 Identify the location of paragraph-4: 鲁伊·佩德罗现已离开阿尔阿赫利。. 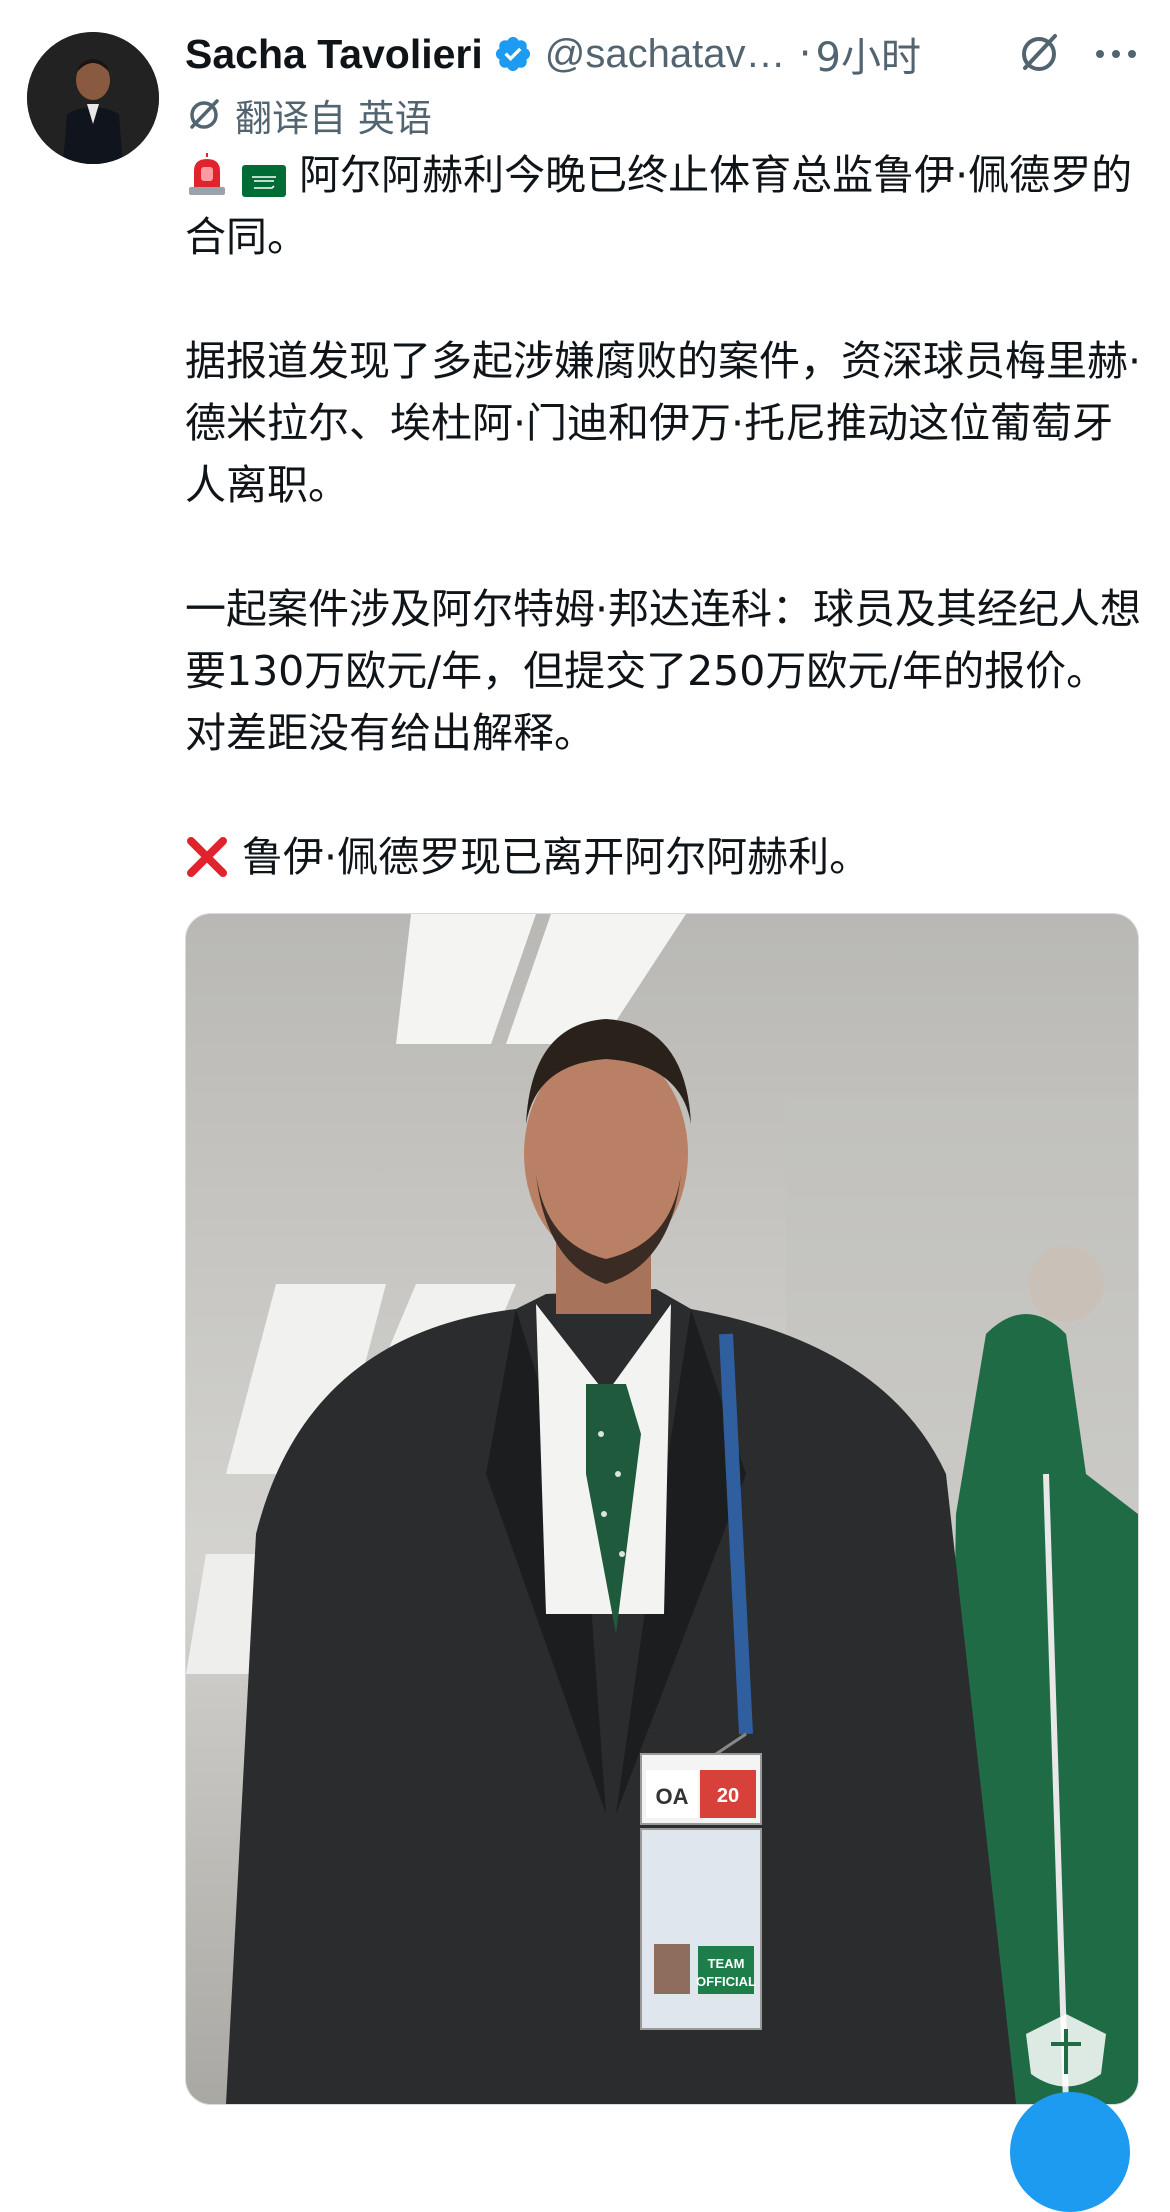
(665, 857).